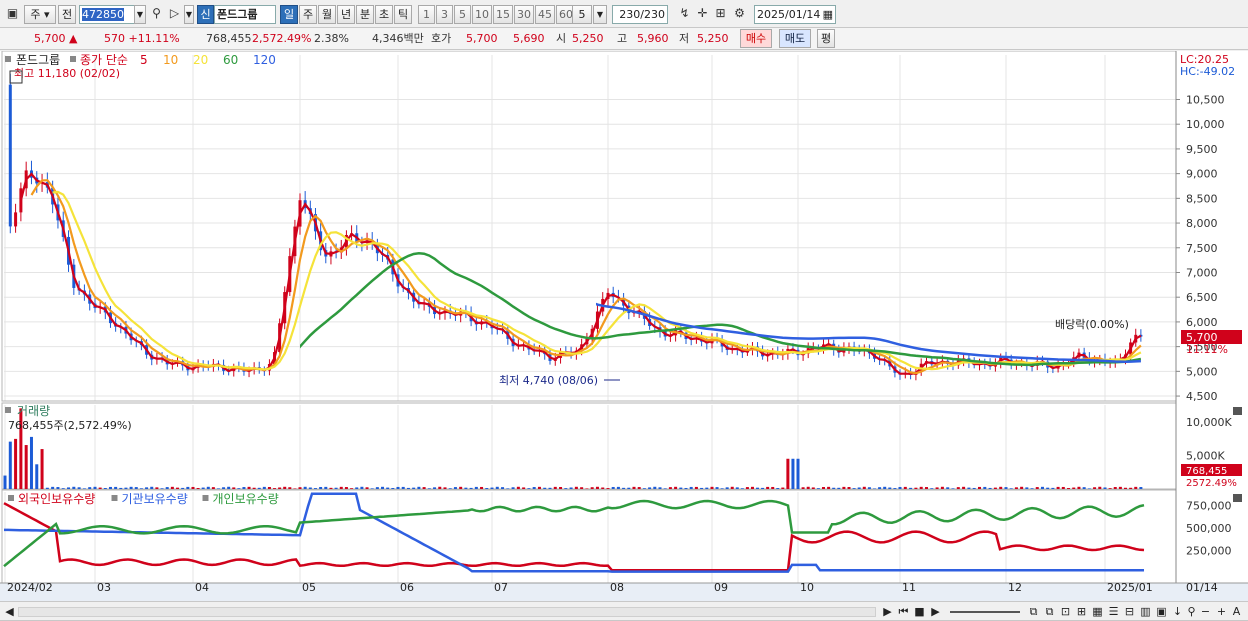 Image resolution: width=1248 pixels, height=621 pixels. I want to click on speaker-icon: ▷, so click(174, 14).